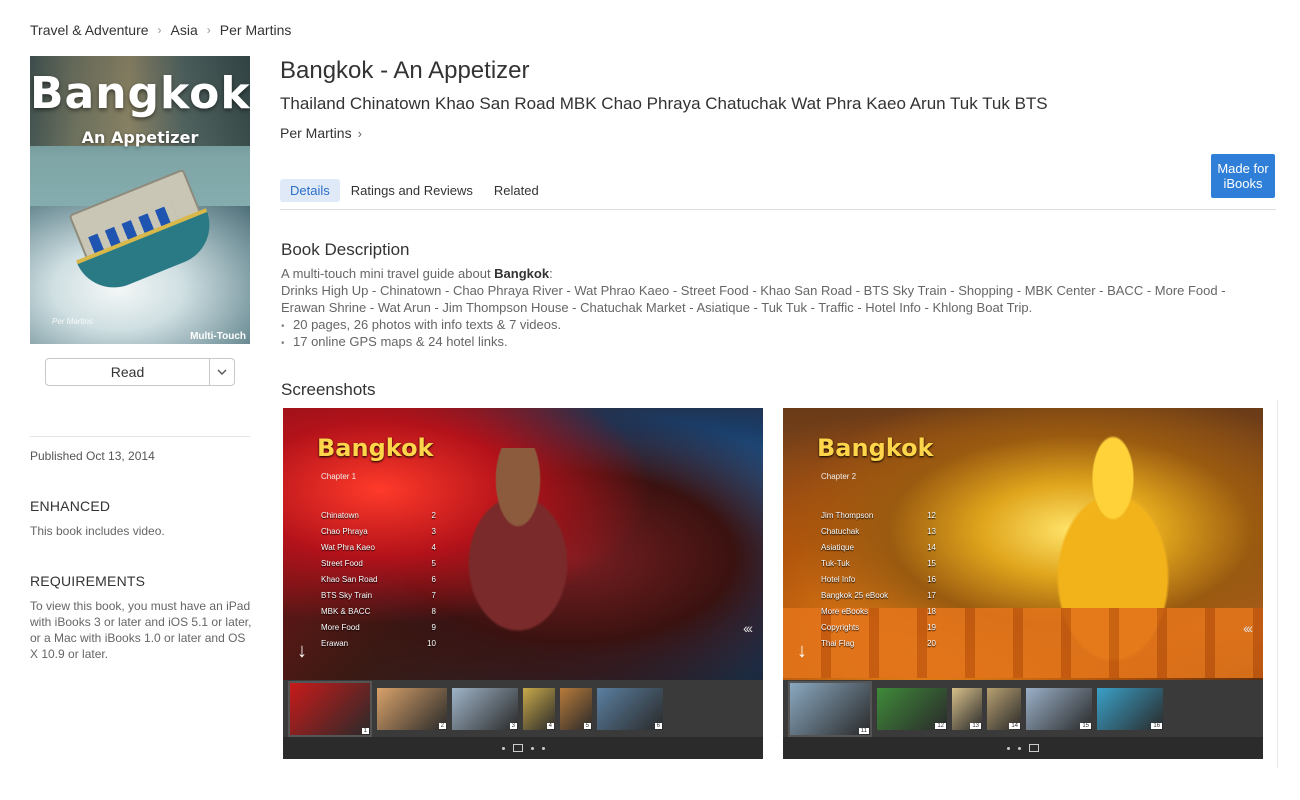 This screenshot has height=800, width=1300. I want to click on breadcrumb-asia: Asia, so click(184, 30).